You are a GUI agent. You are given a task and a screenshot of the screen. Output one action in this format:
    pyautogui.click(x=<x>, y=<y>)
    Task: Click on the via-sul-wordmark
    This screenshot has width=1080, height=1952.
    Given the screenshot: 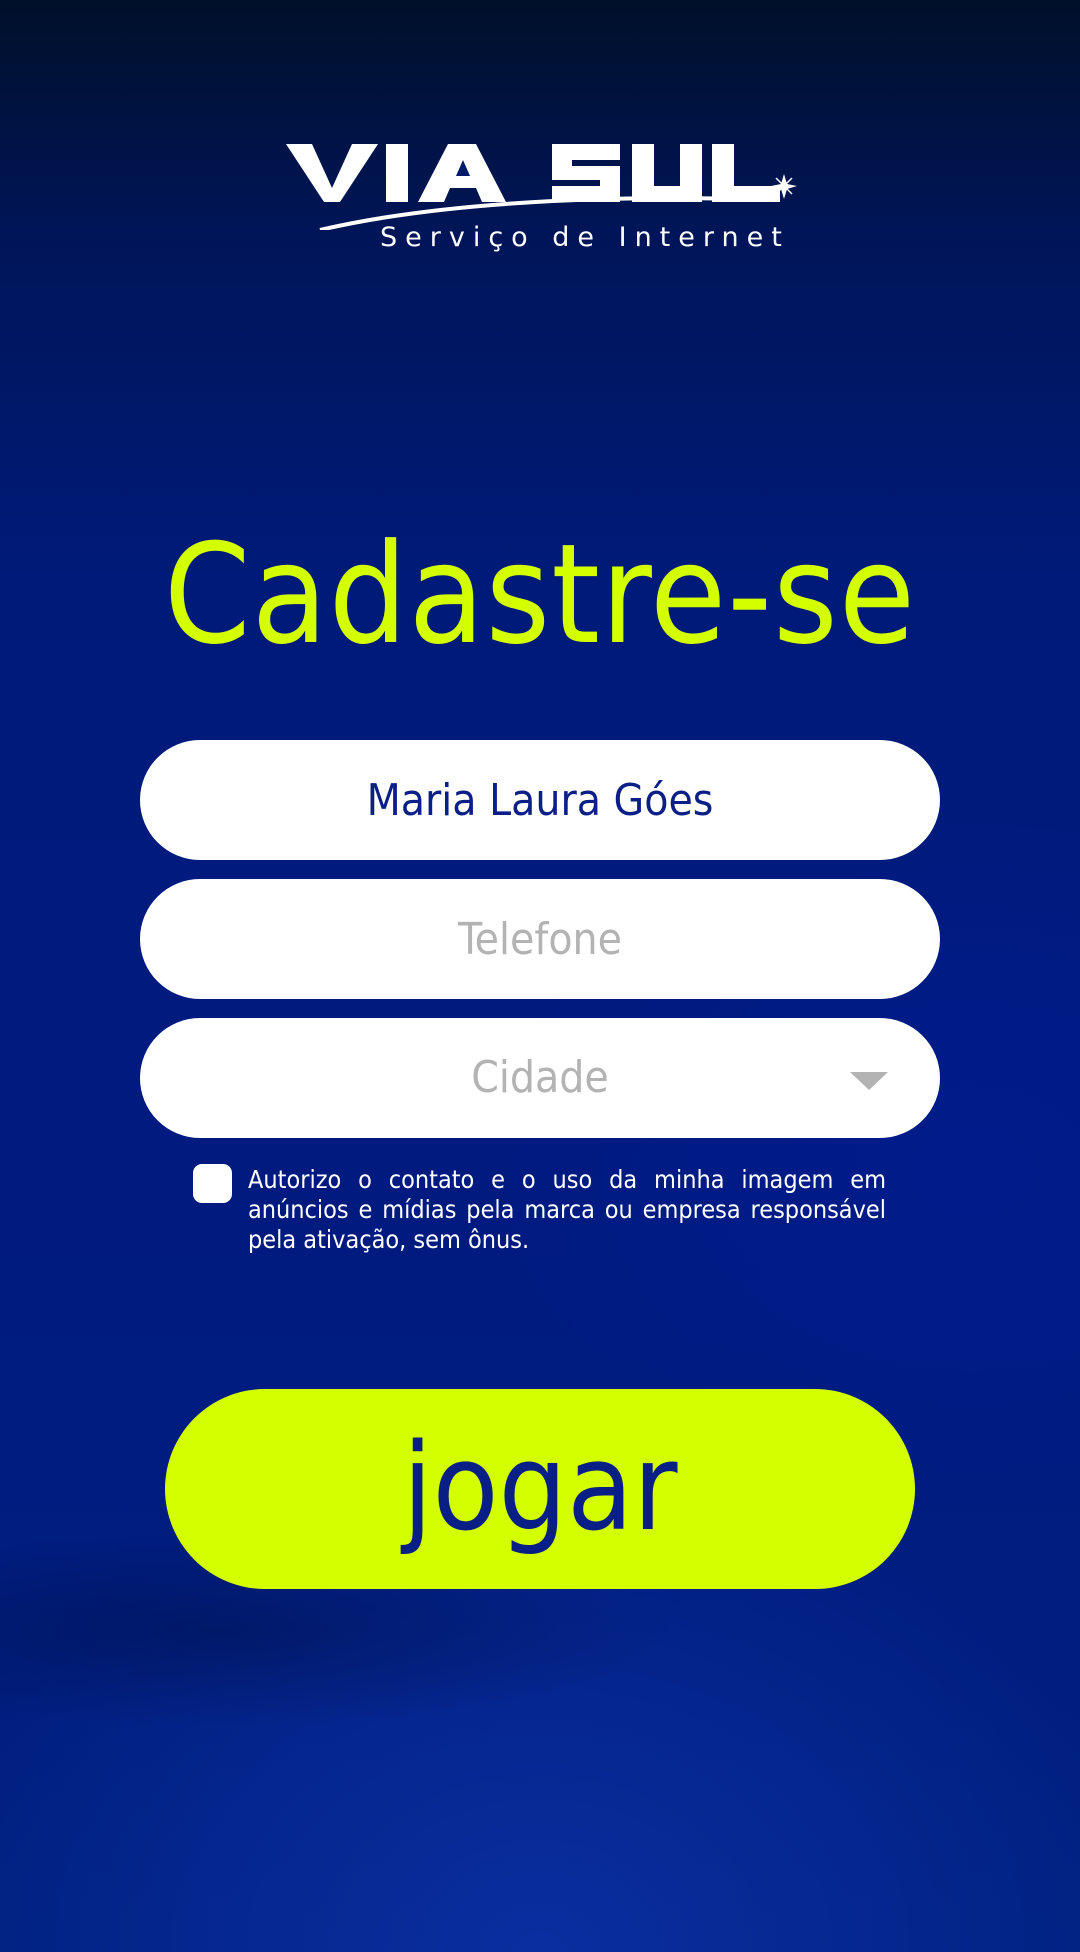 What is the action you would take?
    pyautogui.click(x=541, y=187)
    